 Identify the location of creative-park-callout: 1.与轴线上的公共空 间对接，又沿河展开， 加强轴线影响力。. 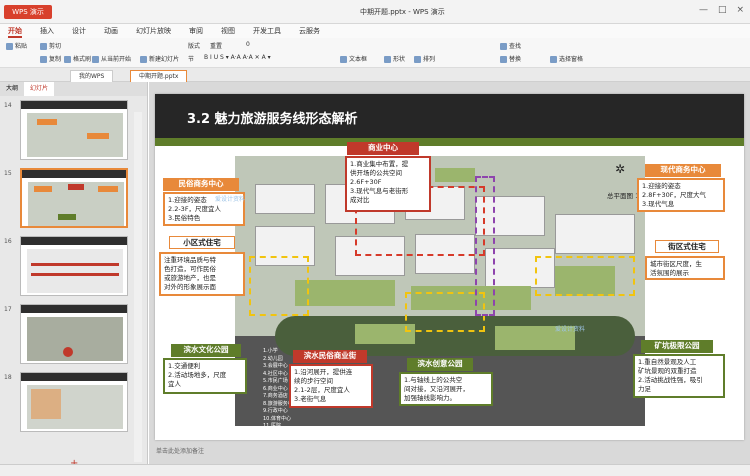
(446, 389).